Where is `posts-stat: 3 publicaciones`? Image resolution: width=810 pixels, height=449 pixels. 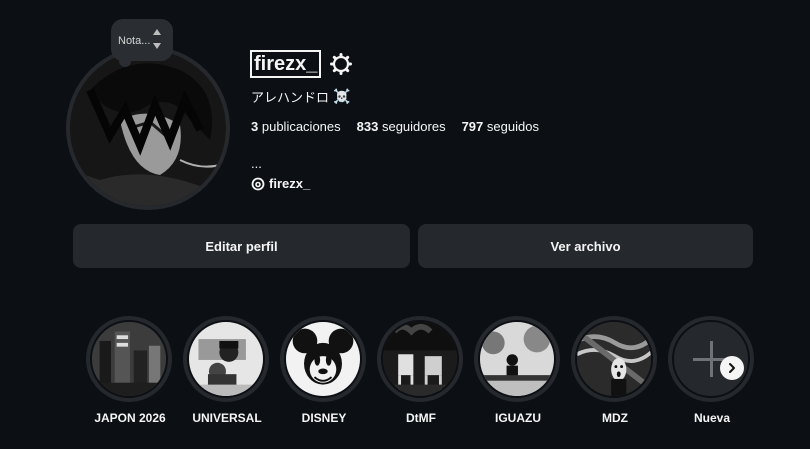 posts-stat: 3 publicaciones is located at coordinates (296, 126).